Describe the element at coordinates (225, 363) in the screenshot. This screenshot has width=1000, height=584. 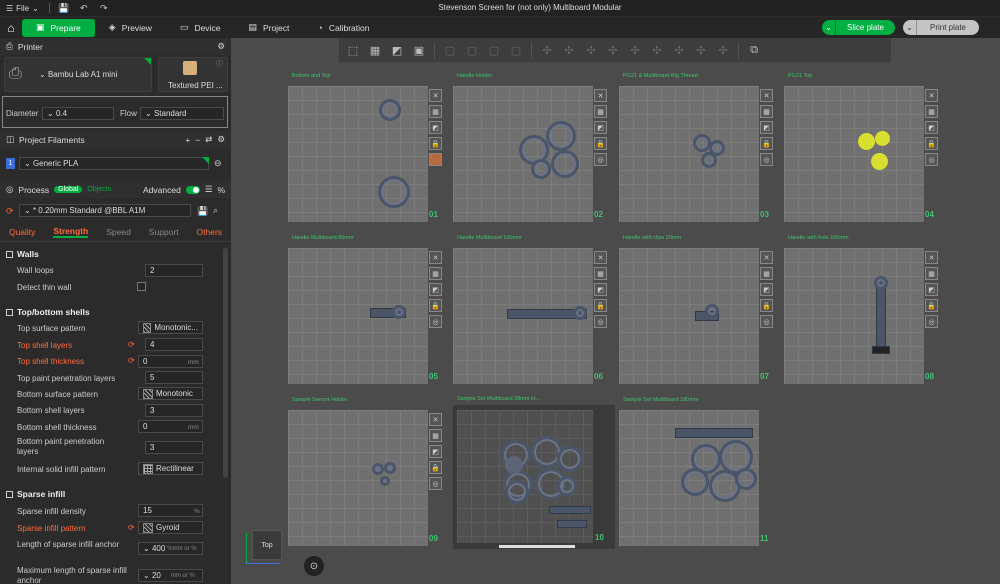
I see `sidebar-scrollbar` at that location.